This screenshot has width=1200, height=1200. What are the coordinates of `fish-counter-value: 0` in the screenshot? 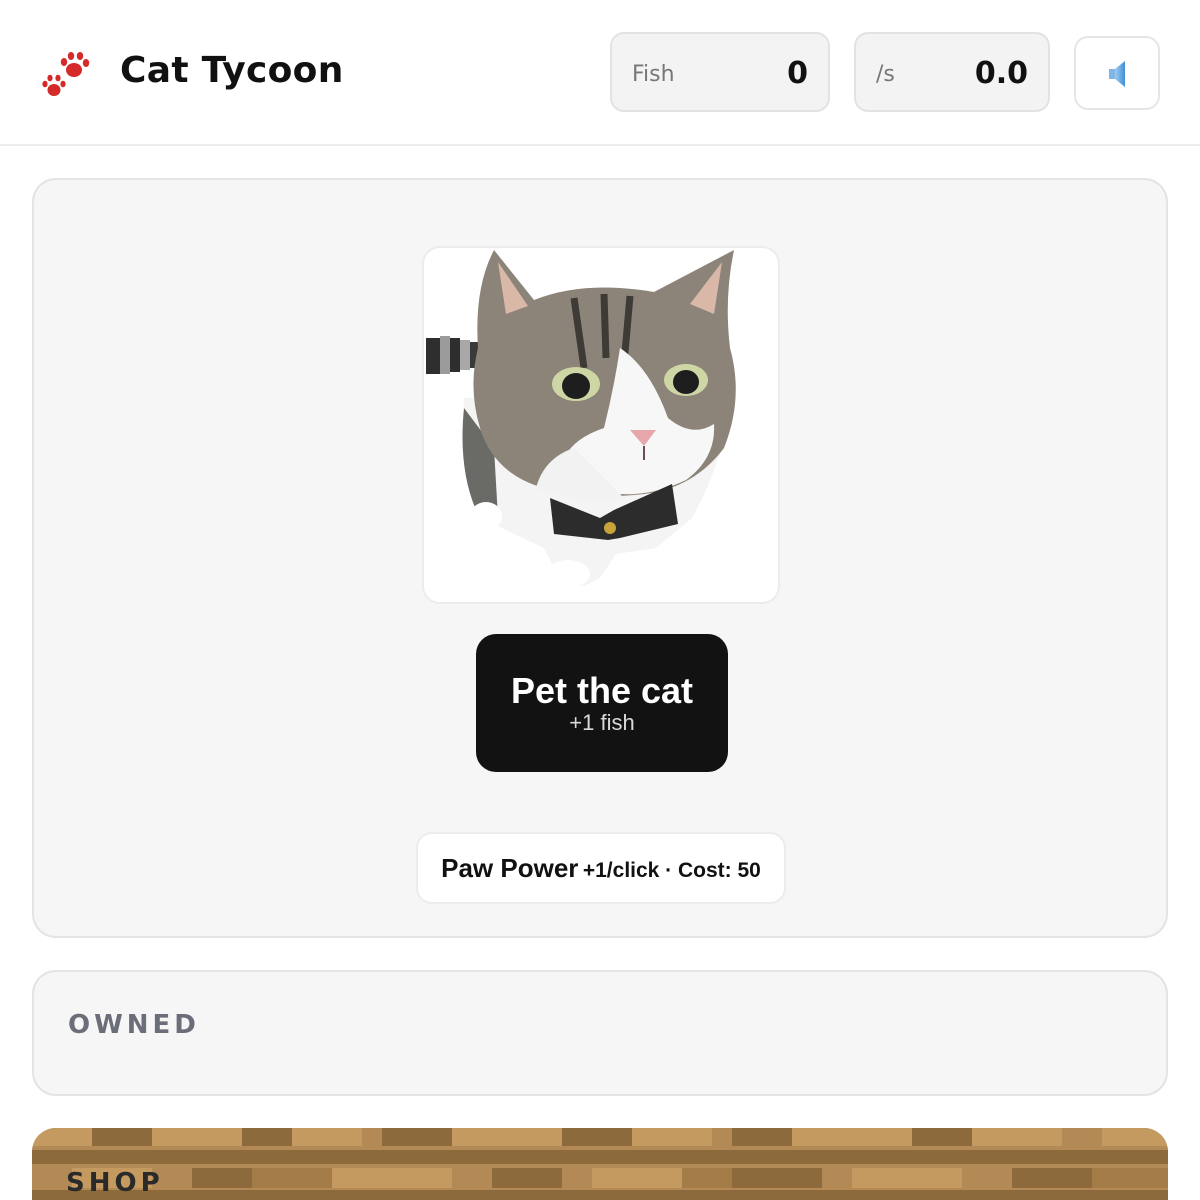 It's located at (797, 73).